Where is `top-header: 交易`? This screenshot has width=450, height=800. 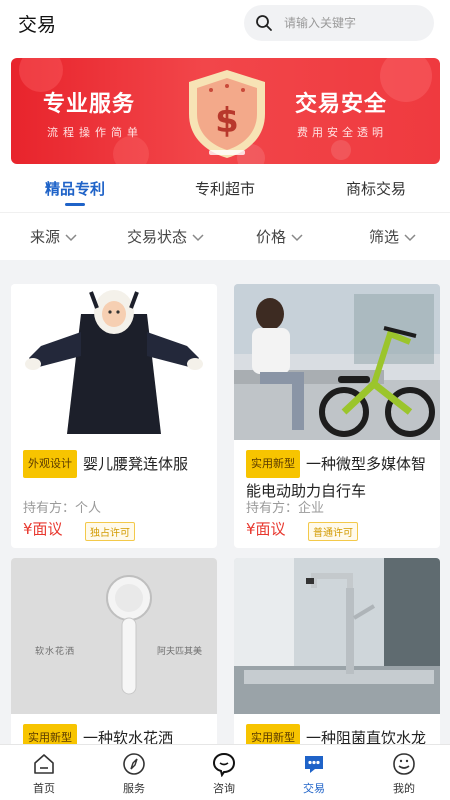
top-header: 交易 is located at coordinates (225, 23).